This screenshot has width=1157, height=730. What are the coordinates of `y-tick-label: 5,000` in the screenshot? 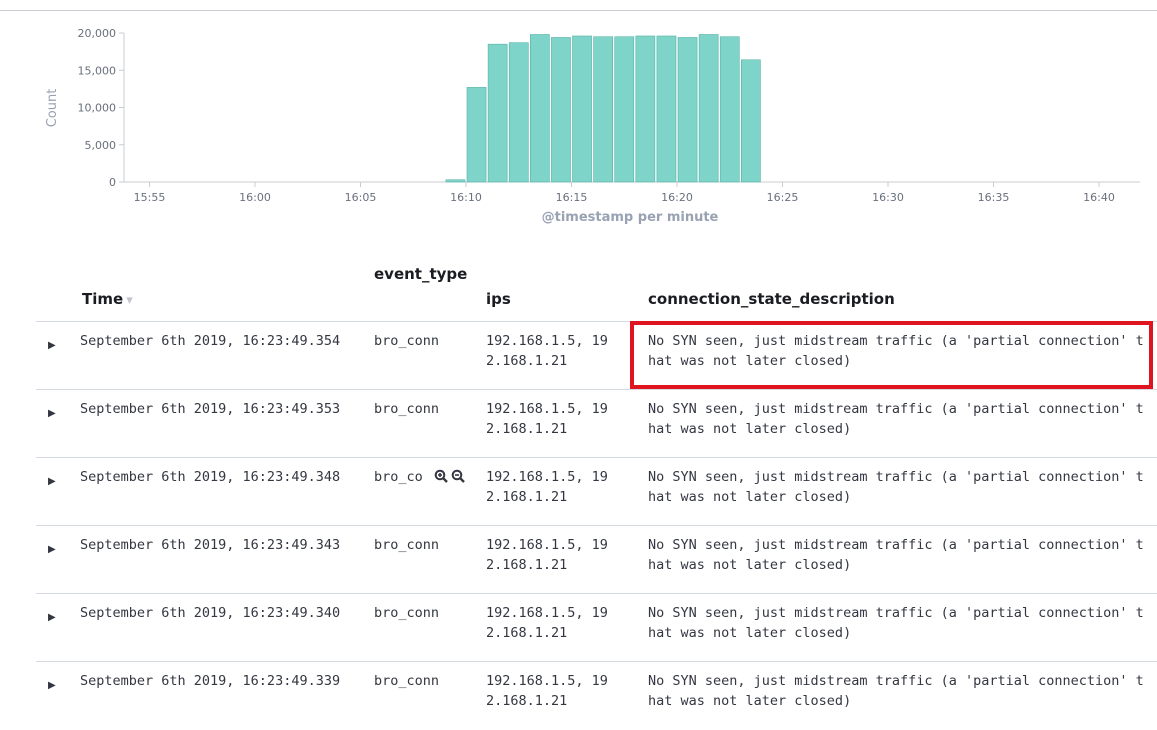 It's located at (101, 145).